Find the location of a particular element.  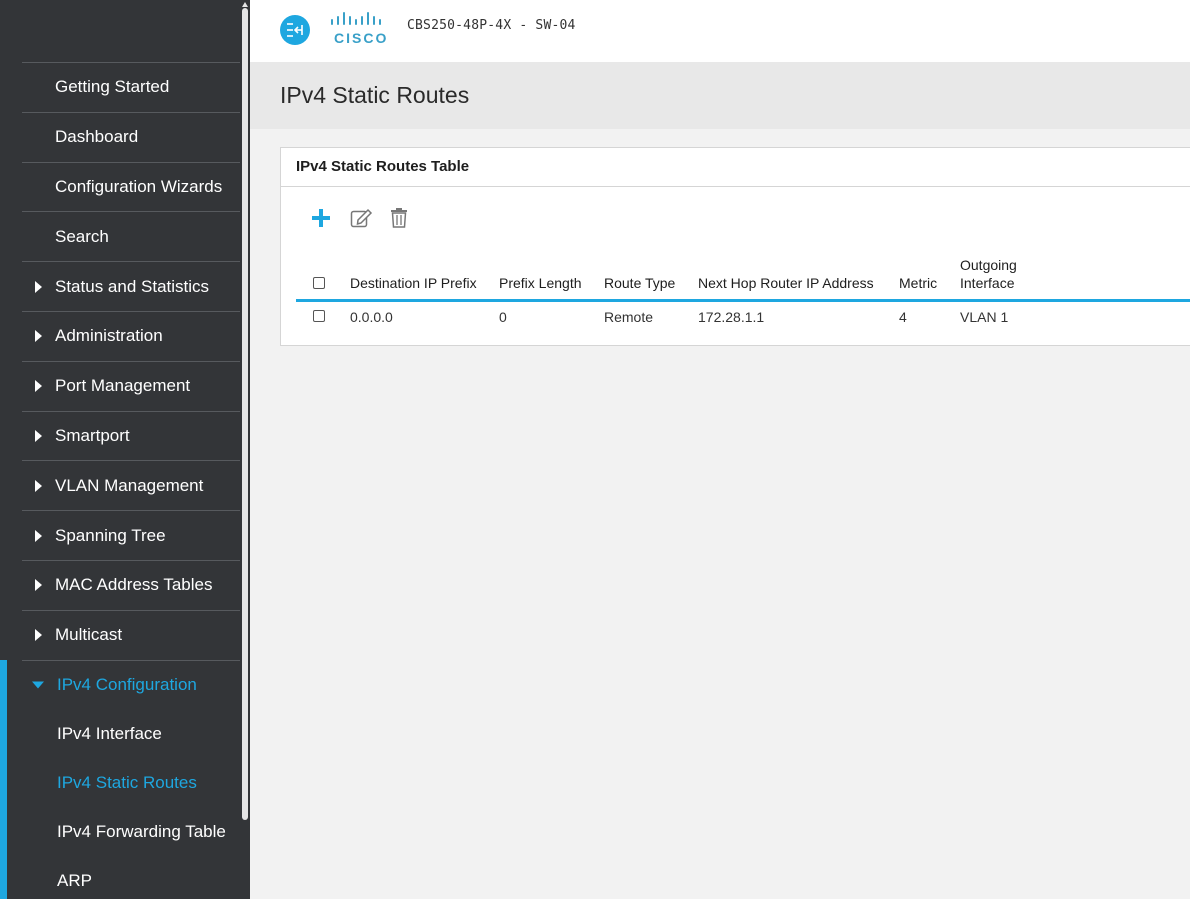

sidebar-item-label: Dashboard is located at coordinates (97, 137).